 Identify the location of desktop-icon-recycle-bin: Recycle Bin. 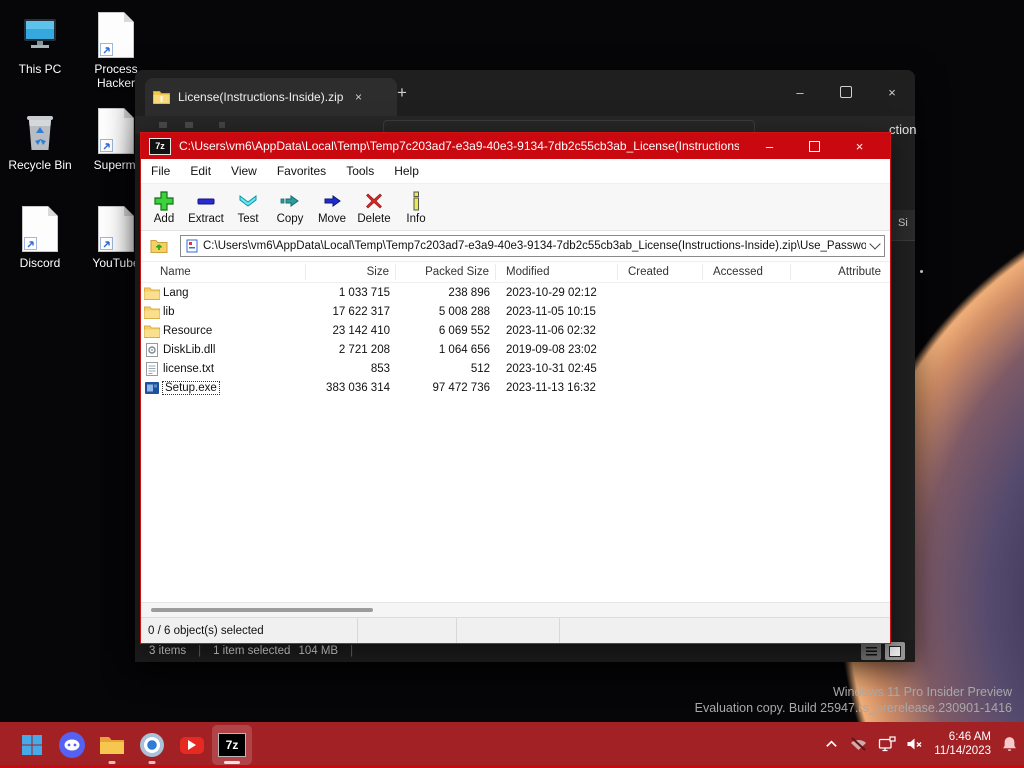
(40, 139).